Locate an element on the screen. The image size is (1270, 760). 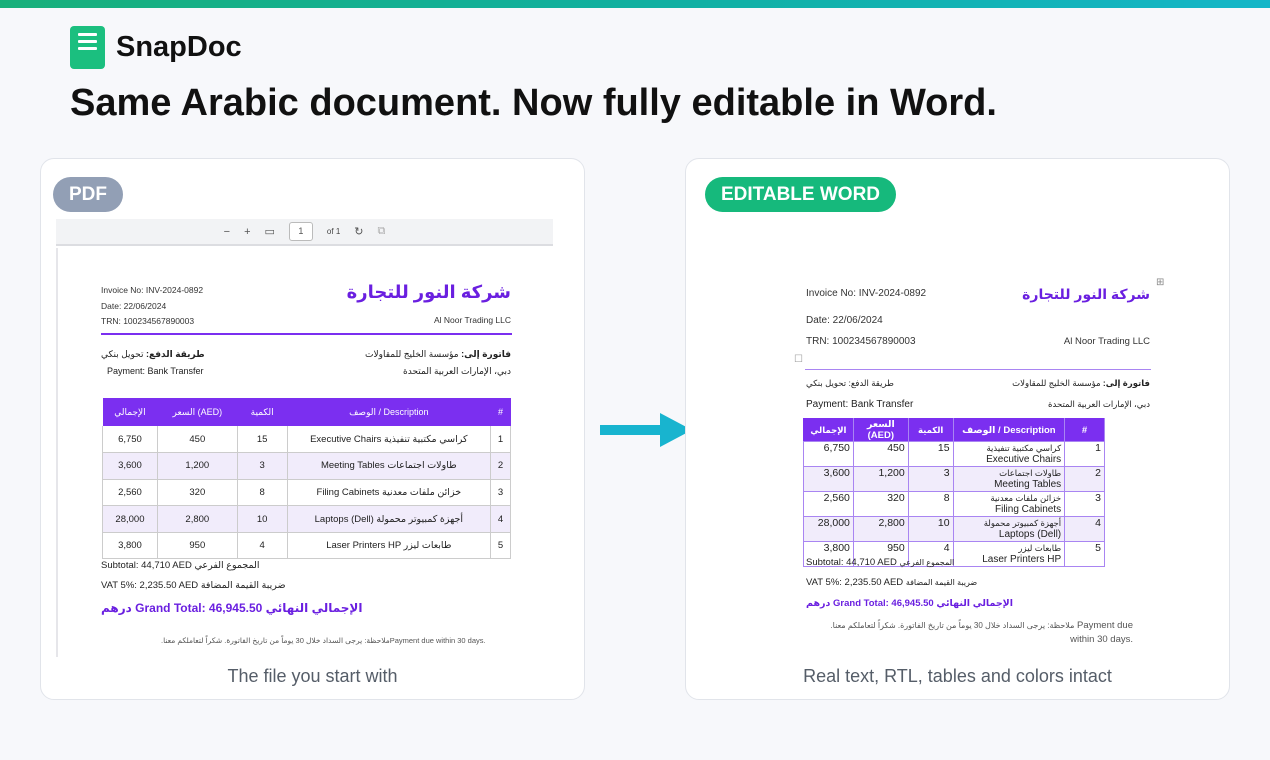
grand-total-en: Grand Total: 46,945.50 is located at coordinates (199, 608).